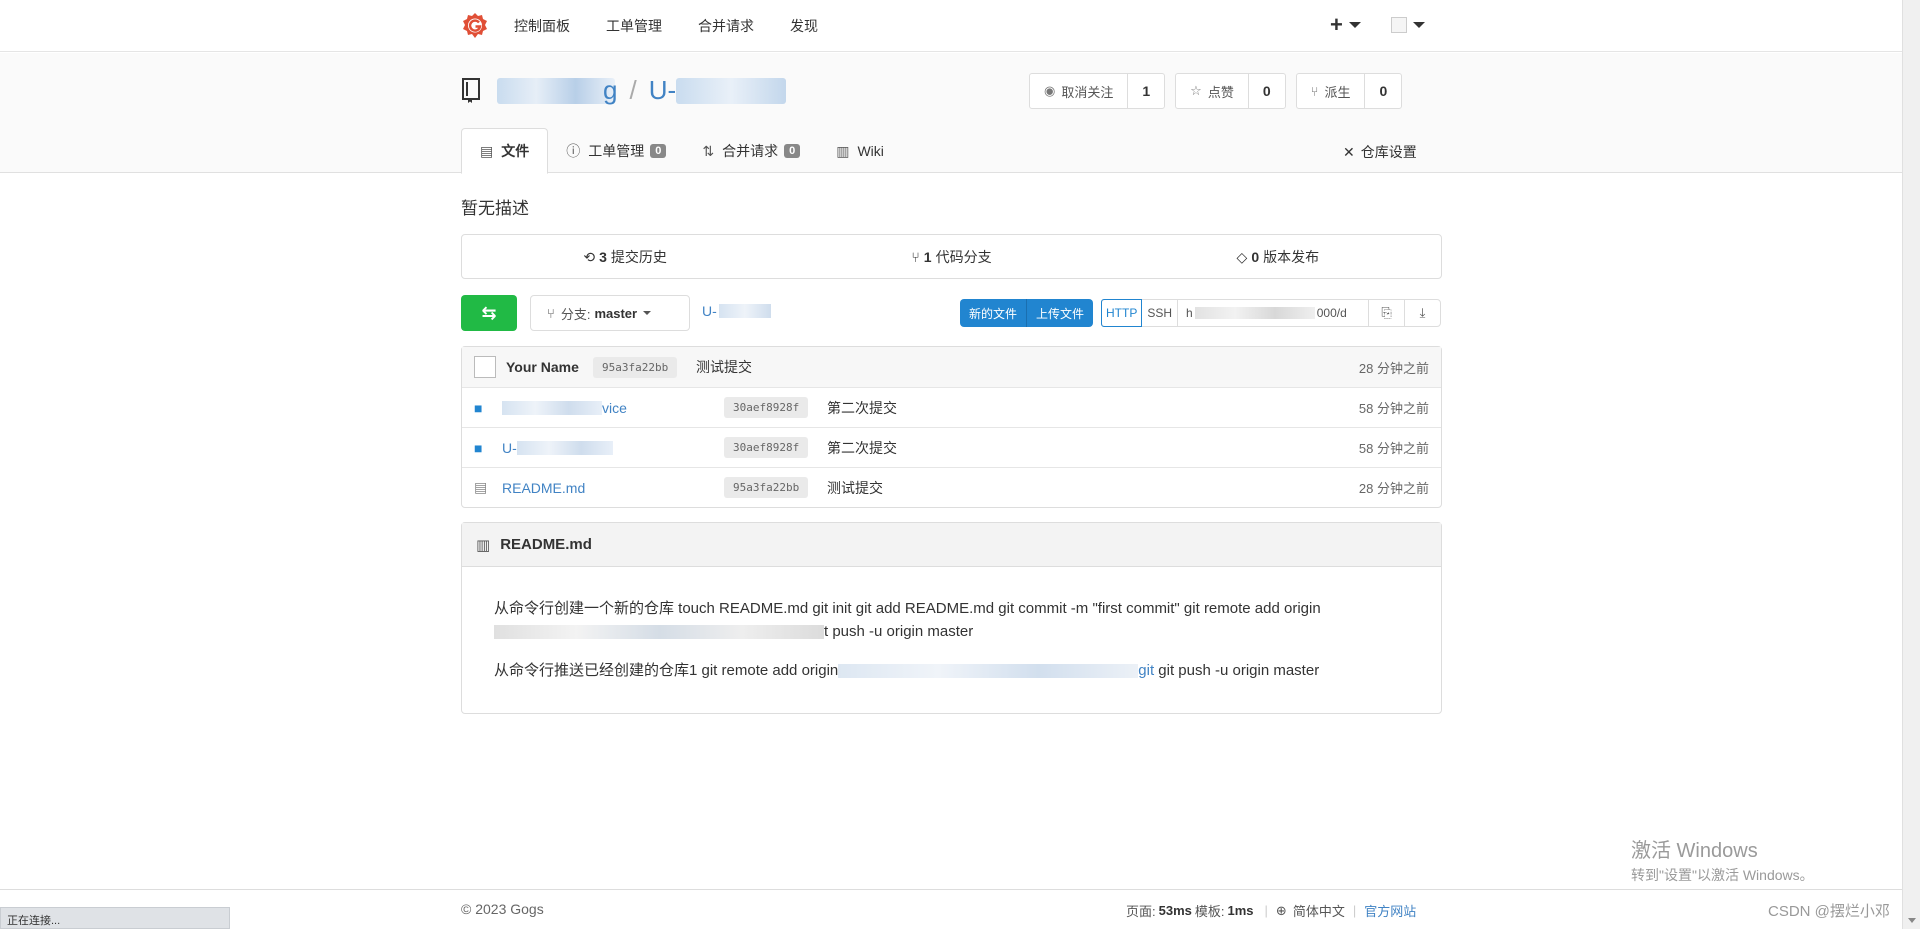 The height and width of the screenshot is (929, 1920). Describe the element at coordinates (610, 90) in the screenshot. I see `repo-owner-tail: g` at that location.